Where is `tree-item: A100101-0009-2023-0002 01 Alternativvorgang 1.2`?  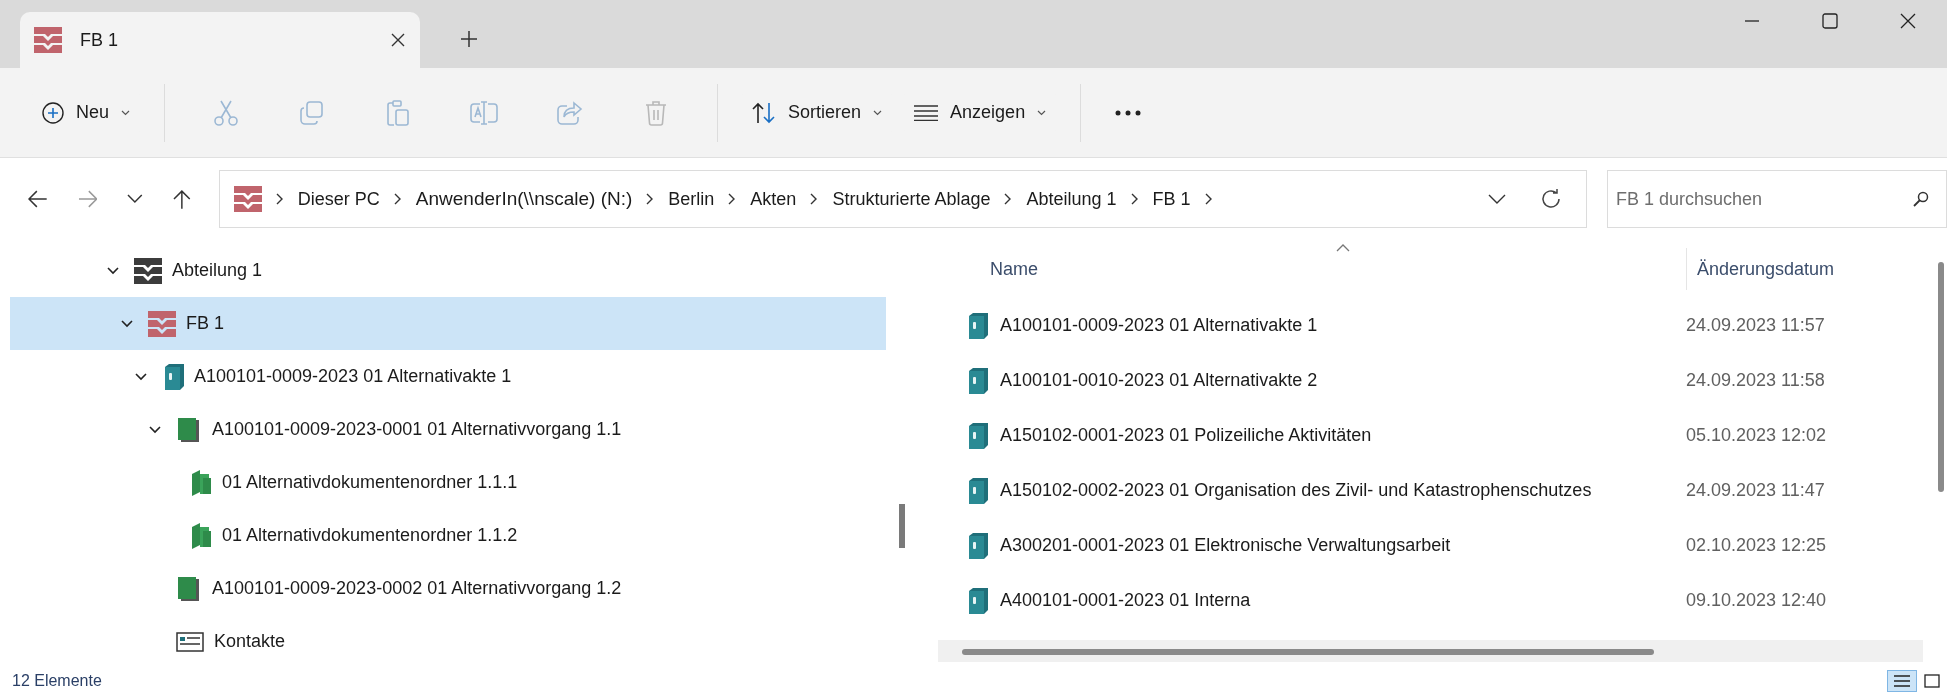
tree-item: A100101-0009-2023-0002 01 Alternativvorgang 1.2 is located at coordinates (448, 588).